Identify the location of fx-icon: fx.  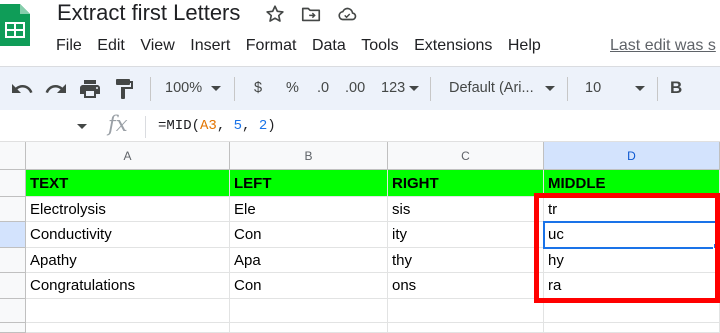
(118, 124).